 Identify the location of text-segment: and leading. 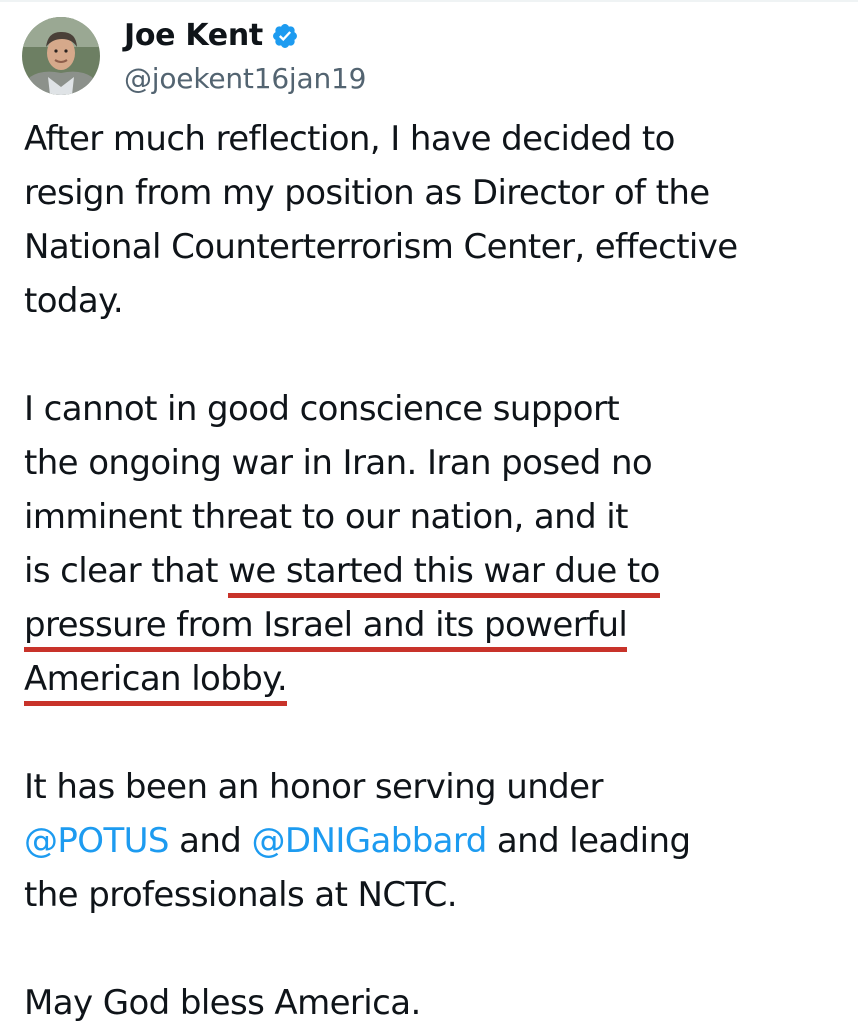
(588, 841).